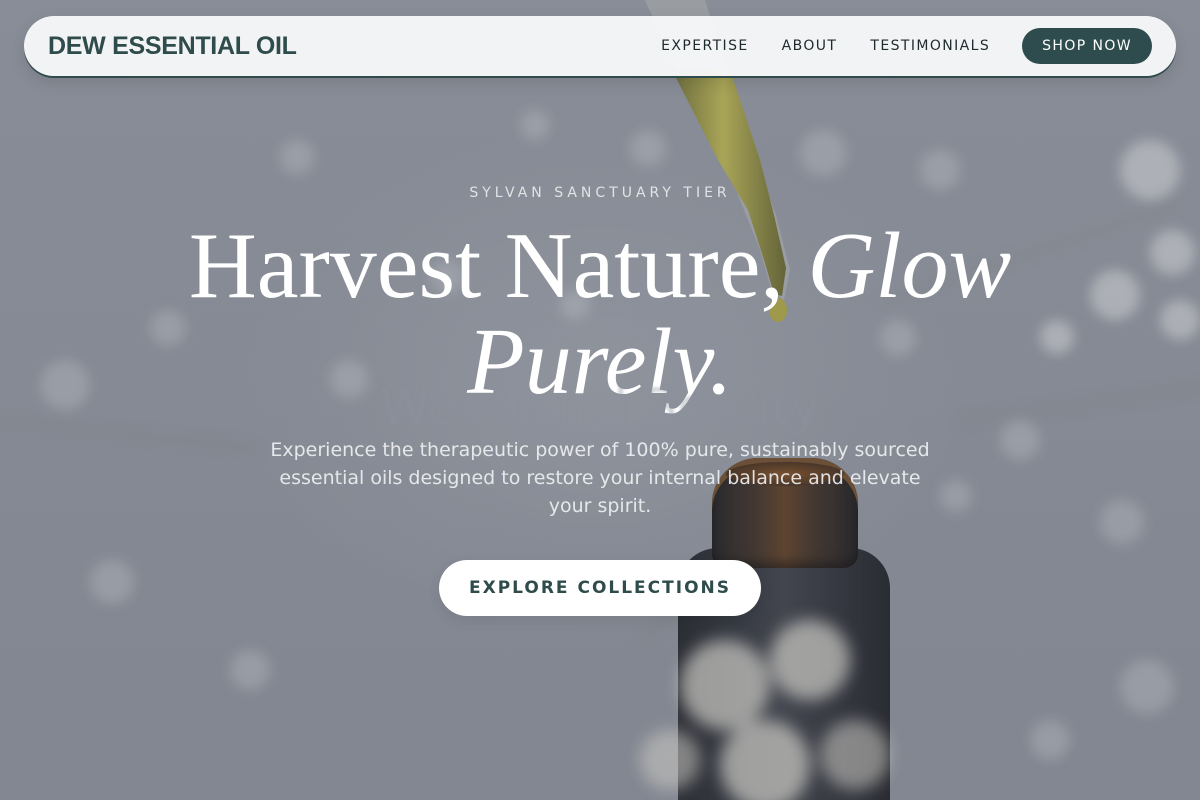 This screenshot has height=800, width=1200. Describe the element at coordinates (810, 46) in the screenshot. I see `nav-link-about: ABOUT` at that location.